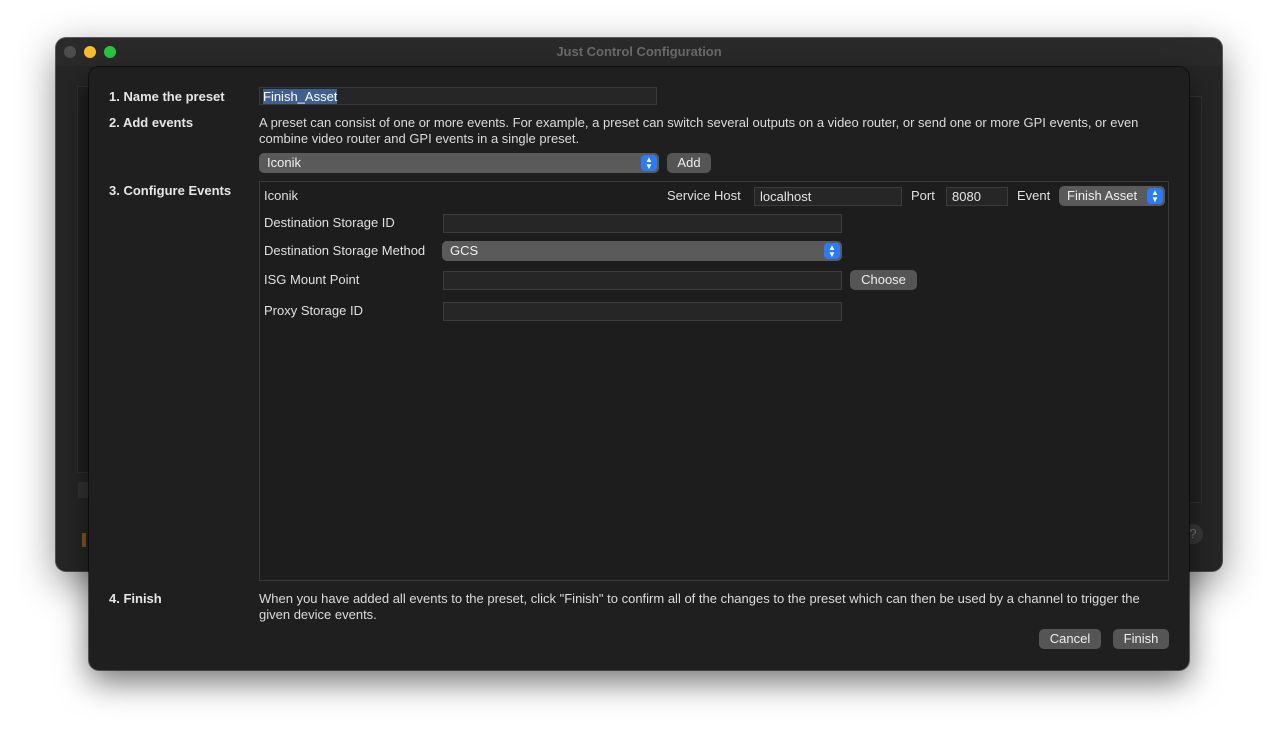 This screenshot has height=744, width=1278. I want to click on step-add-label: 2. Add events, so click(151, 122).